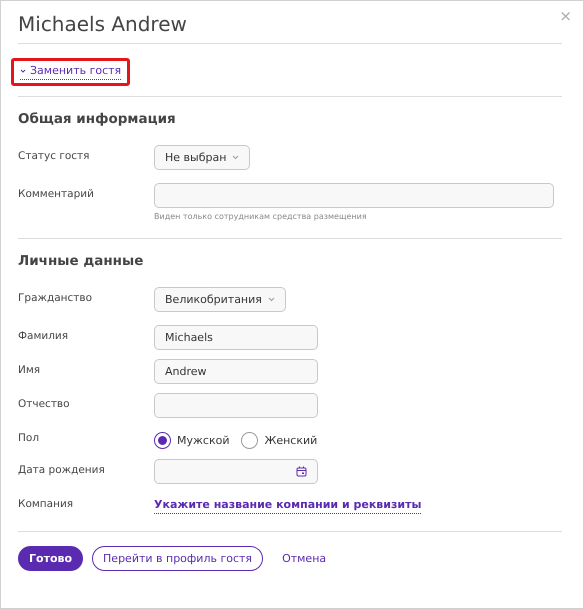  Describe the element at coordinates (81, 261) in the screenshot. I see `section-heading: Личные данные` at that location.